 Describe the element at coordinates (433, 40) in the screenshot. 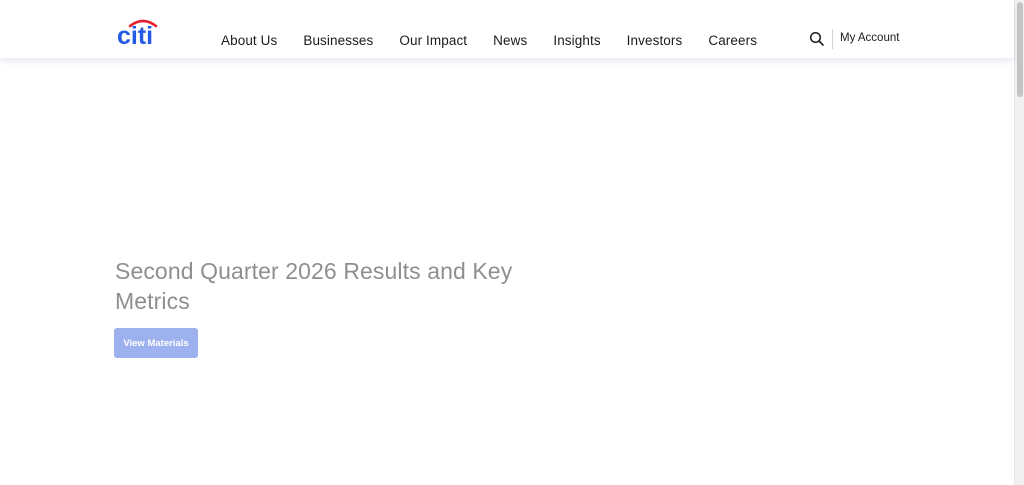

I see `nav-our-impact: Our Impact` at that location.